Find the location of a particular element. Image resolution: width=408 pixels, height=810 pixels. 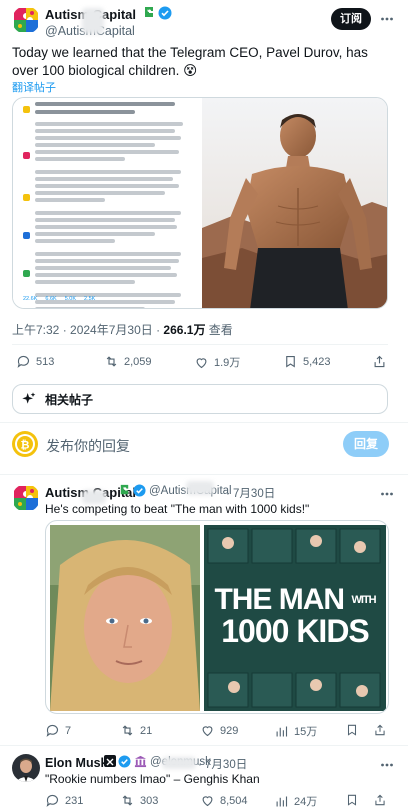

poster-title: THE MAN WITH 1000 KIDS is located at coordinates (295, 616).